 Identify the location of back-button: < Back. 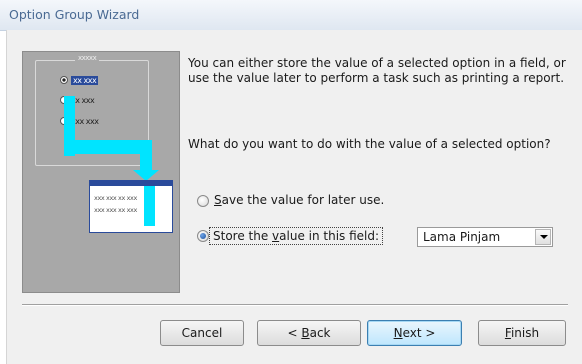
(309, 333).